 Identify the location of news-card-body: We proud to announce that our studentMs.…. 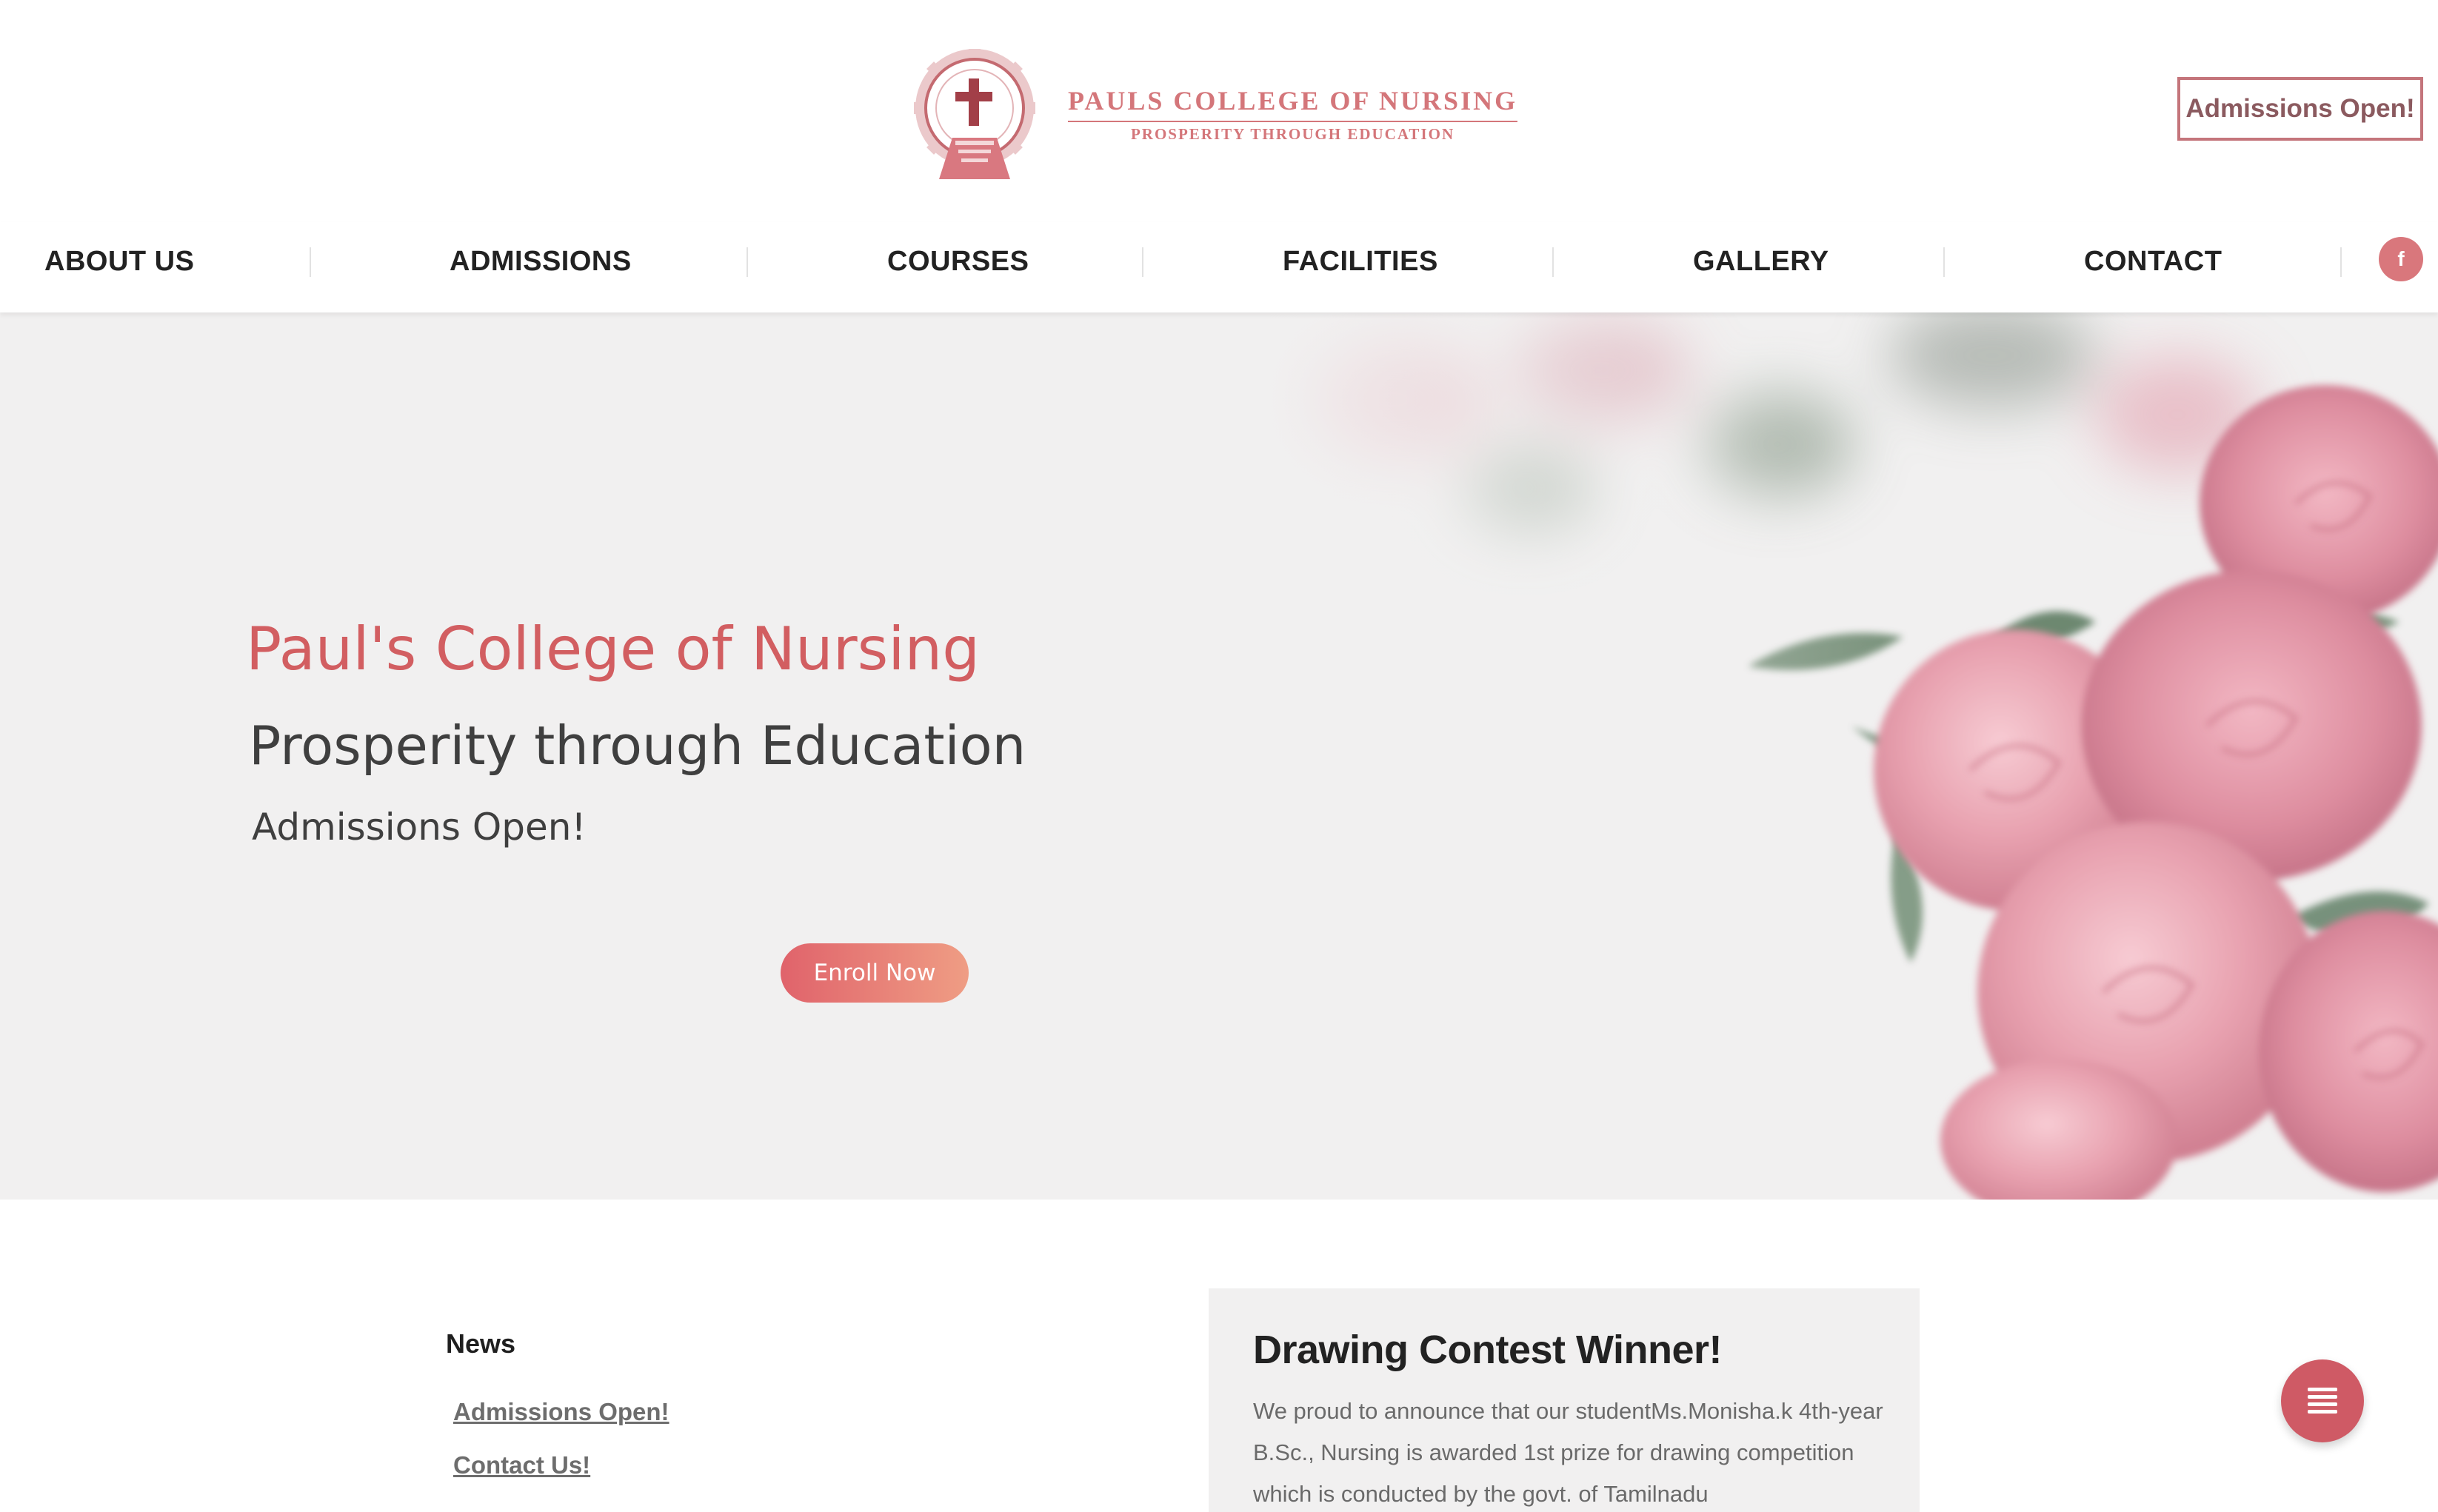
(1568, 1452).